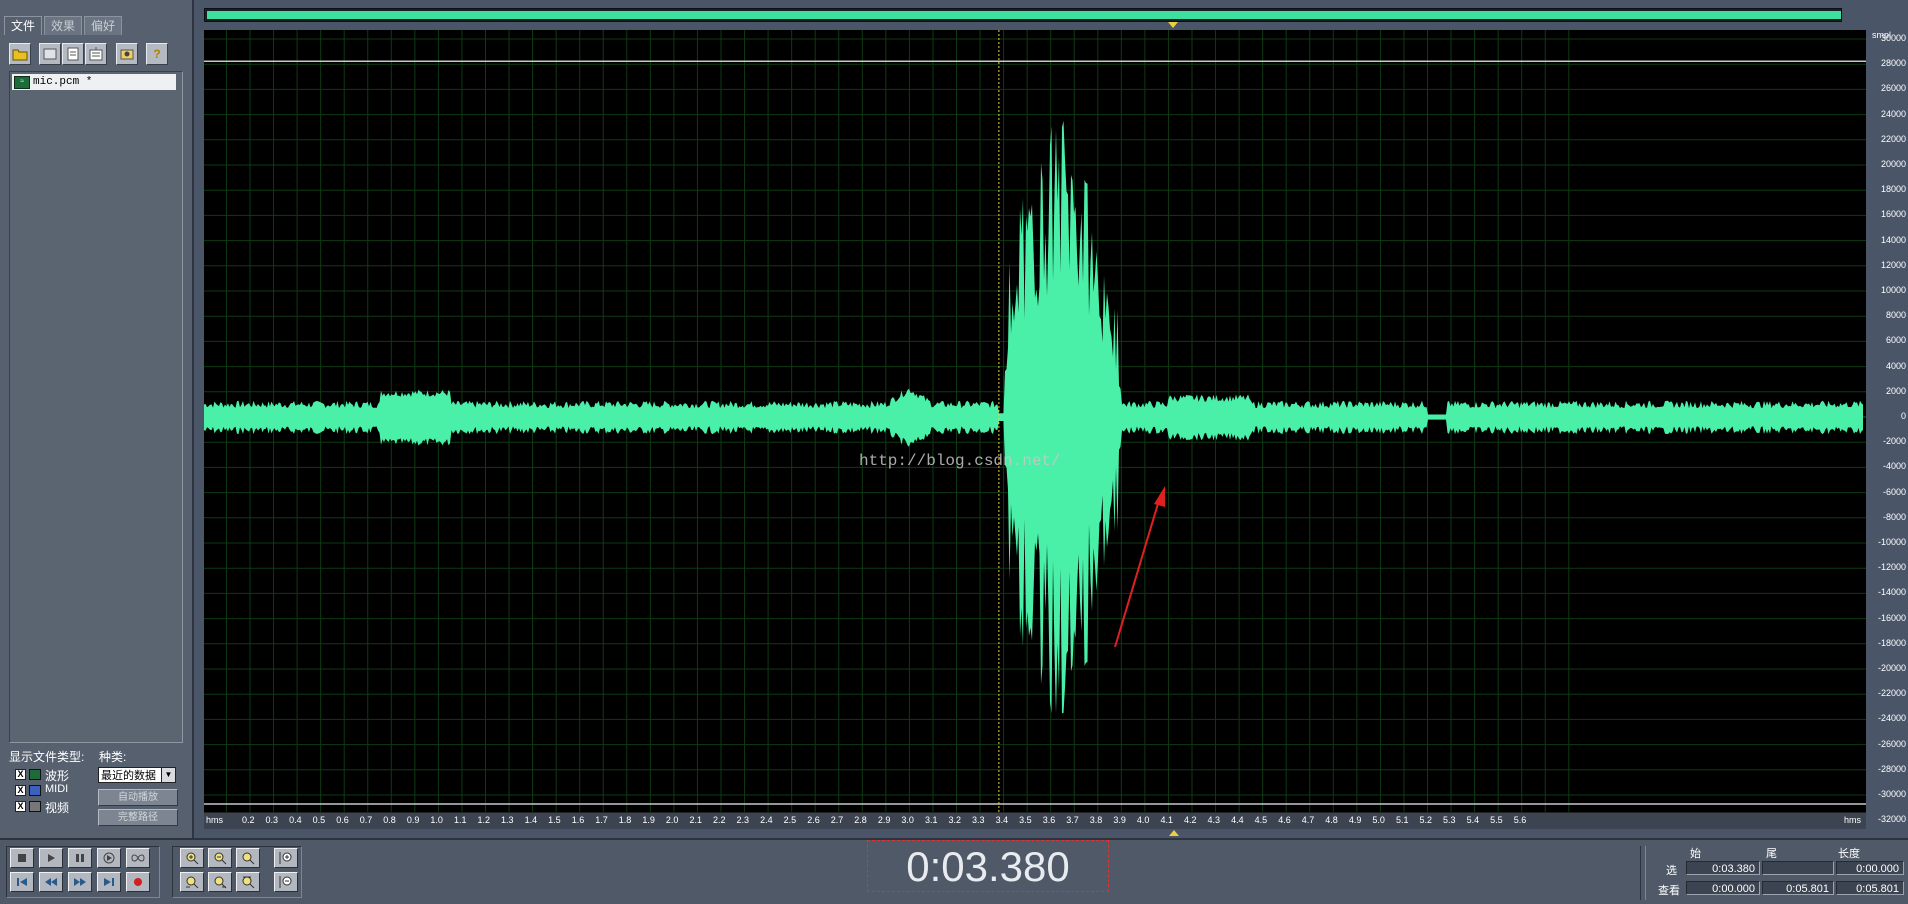 This screenshot has width=1908, height=904. What do you see at coordinates (168, 775) in the screenshot?
I see `chevron-down-icon: ▼` at bounding box center [168, 775].